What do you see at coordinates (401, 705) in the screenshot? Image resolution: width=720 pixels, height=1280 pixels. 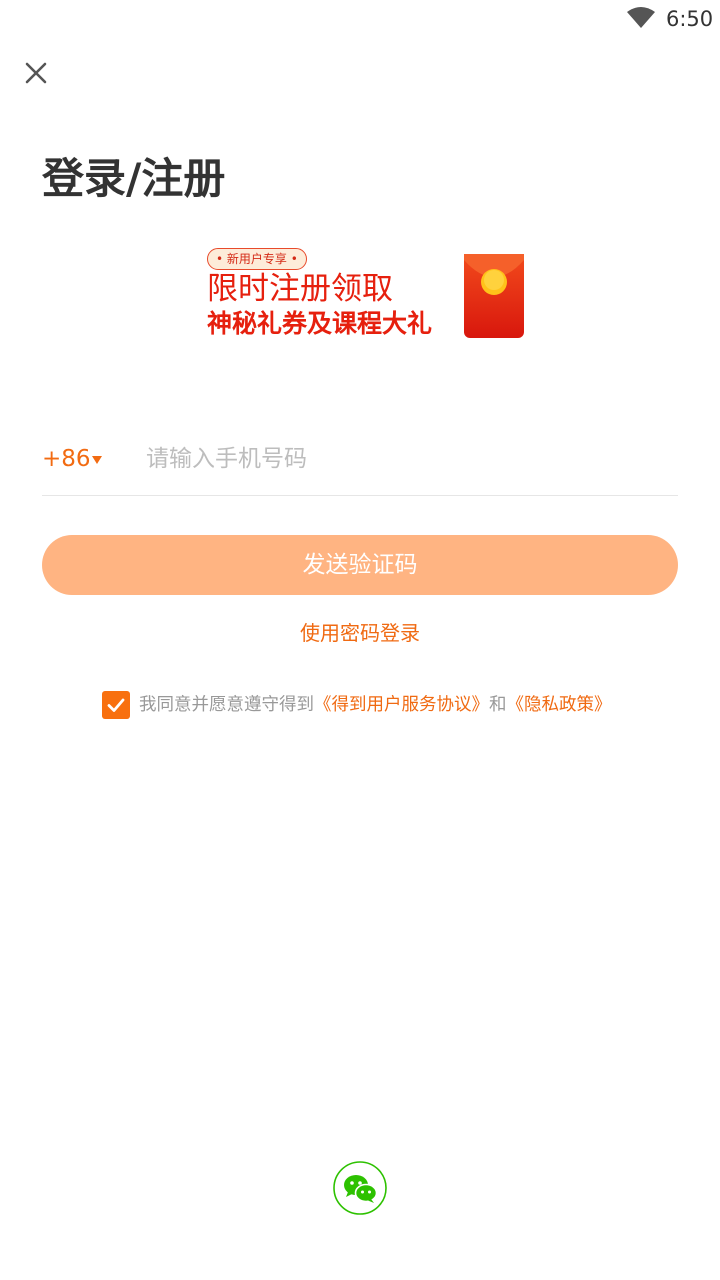 I see `terms-of-service-link: 《得到用户服务协议》` at bounding box center [401, 705].